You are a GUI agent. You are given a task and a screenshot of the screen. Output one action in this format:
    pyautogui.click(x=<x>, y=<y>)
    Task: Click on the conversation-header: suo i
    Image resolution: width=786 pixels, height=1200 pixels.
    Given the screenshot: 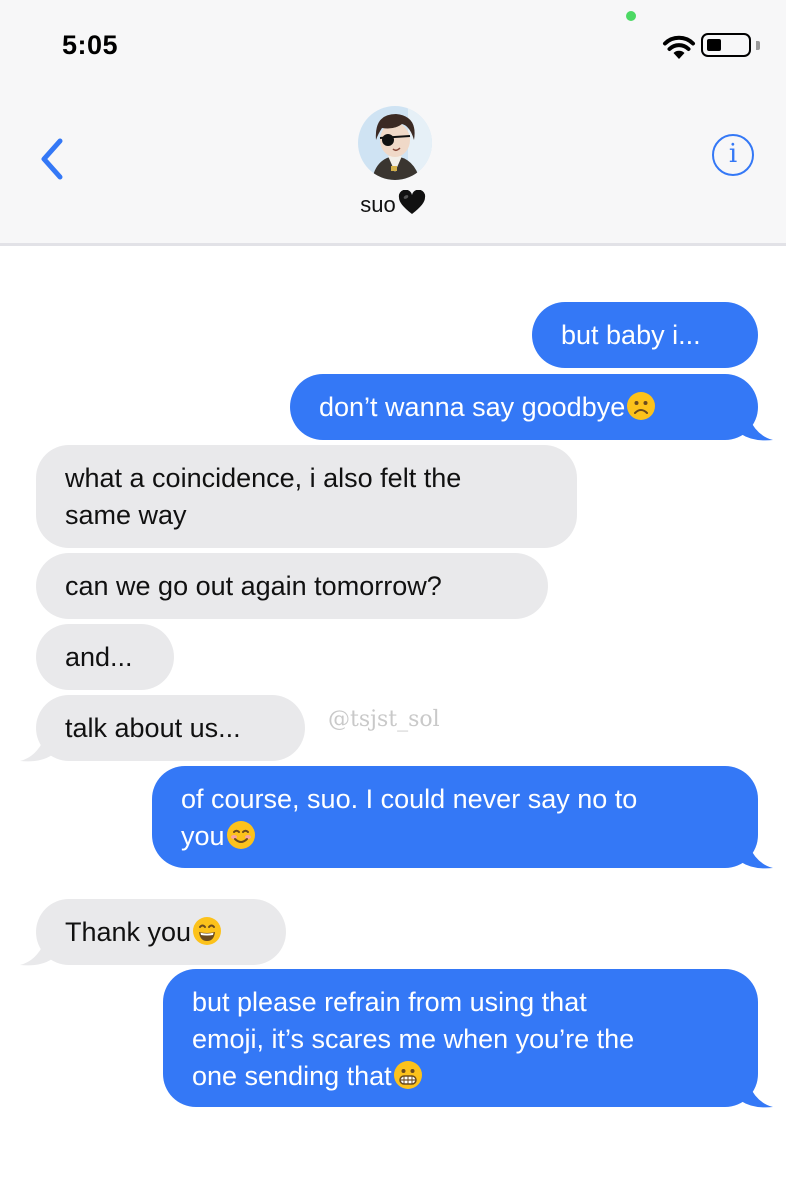 What is the action you would take?
    pyautogui.click(x=393, y=168)
    